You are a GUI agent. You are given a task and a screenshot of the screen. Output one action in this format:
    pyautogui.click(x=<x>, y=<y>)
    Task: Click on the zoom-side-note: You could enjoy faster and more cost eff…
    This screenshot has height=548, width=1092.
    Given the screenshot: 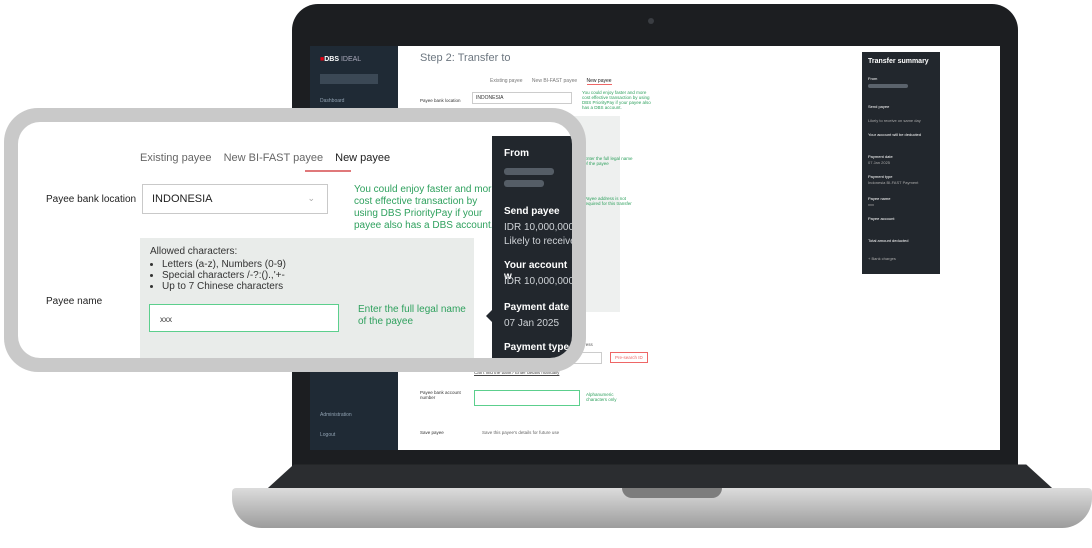 What is the action you would take?
    pyautogui.click(x=426, y=207)
    